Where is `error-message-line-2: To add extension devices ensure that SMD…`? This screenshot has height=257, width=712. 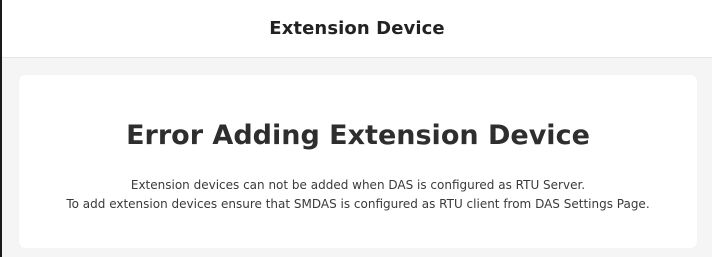
error-message-line-2: To add extension devices ensure that SMD… is located at coordinates (358, 204).